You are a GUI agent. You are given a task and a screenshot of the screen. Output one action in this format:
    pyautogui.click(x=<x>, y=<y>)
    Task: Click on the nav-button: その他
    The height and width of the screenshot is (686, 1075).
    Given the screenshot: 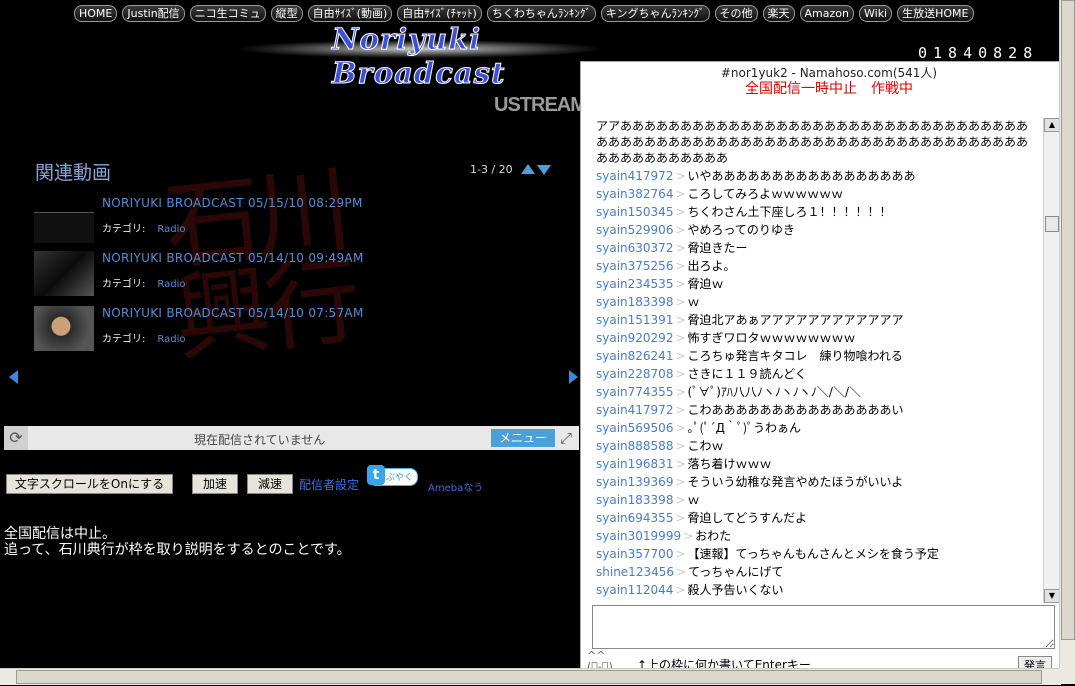 What is the action you would take?
    pyautogui.click(x=736, y=13)
    